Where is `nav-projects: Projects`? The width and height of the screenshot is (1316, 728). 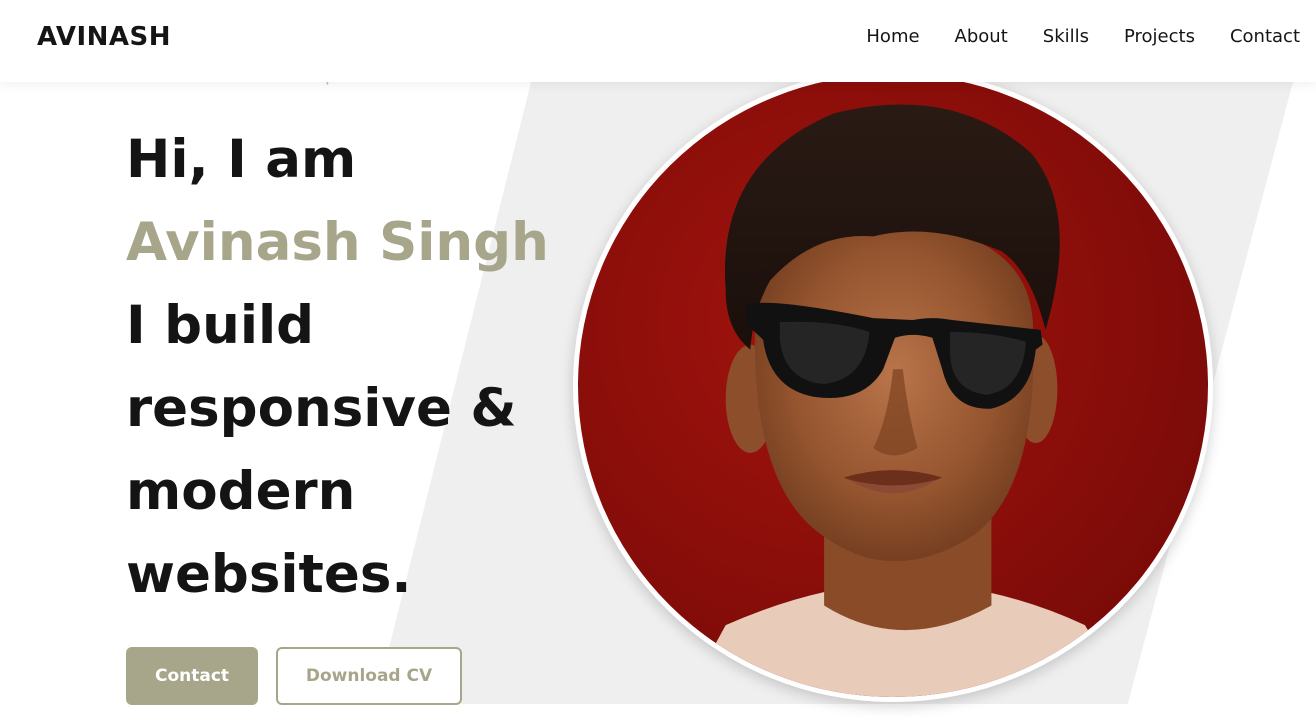 nav-projects: Projects is located at coordinates (1159, 36).